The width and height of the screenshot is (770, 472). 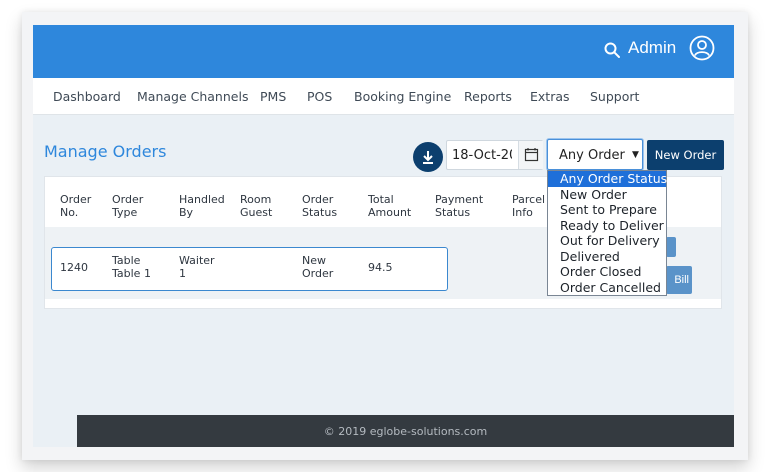 I want to click on page-footer: © 2019 eglobe-solutions.com, so click(x=405, y=431).